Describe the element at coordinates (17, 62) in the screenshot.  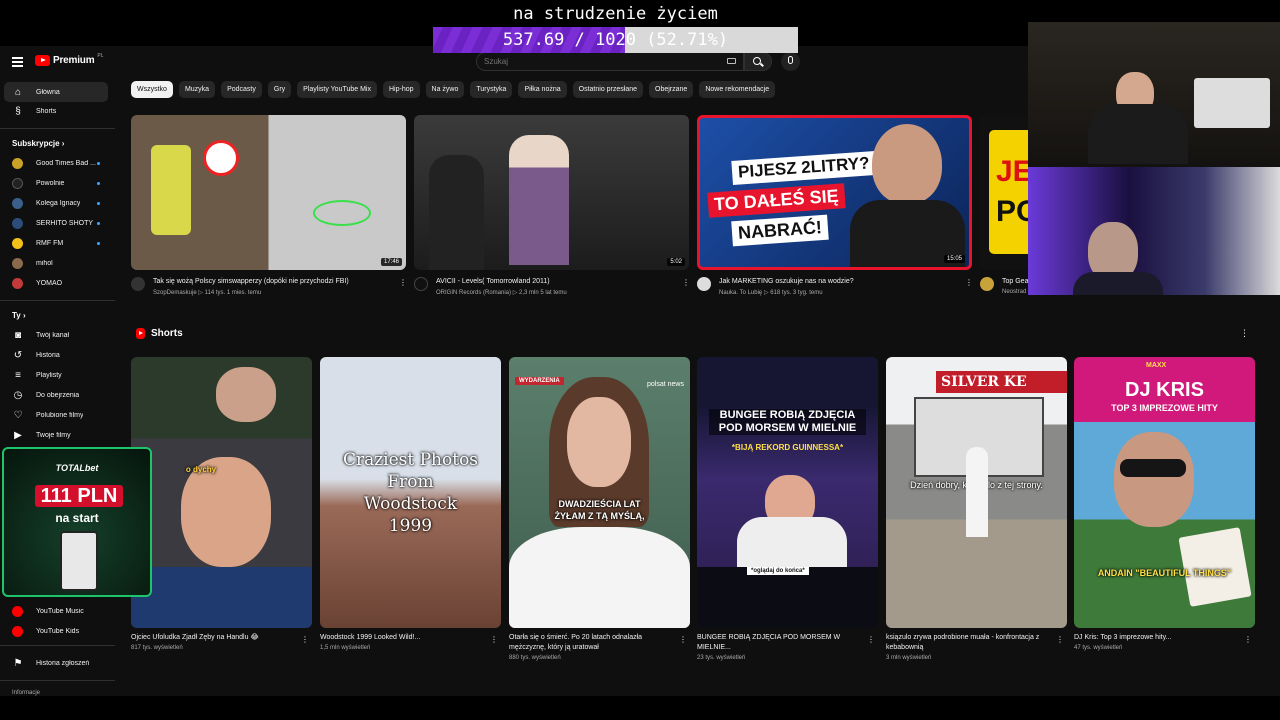
I see `hamburger-menu-icon` at that location.